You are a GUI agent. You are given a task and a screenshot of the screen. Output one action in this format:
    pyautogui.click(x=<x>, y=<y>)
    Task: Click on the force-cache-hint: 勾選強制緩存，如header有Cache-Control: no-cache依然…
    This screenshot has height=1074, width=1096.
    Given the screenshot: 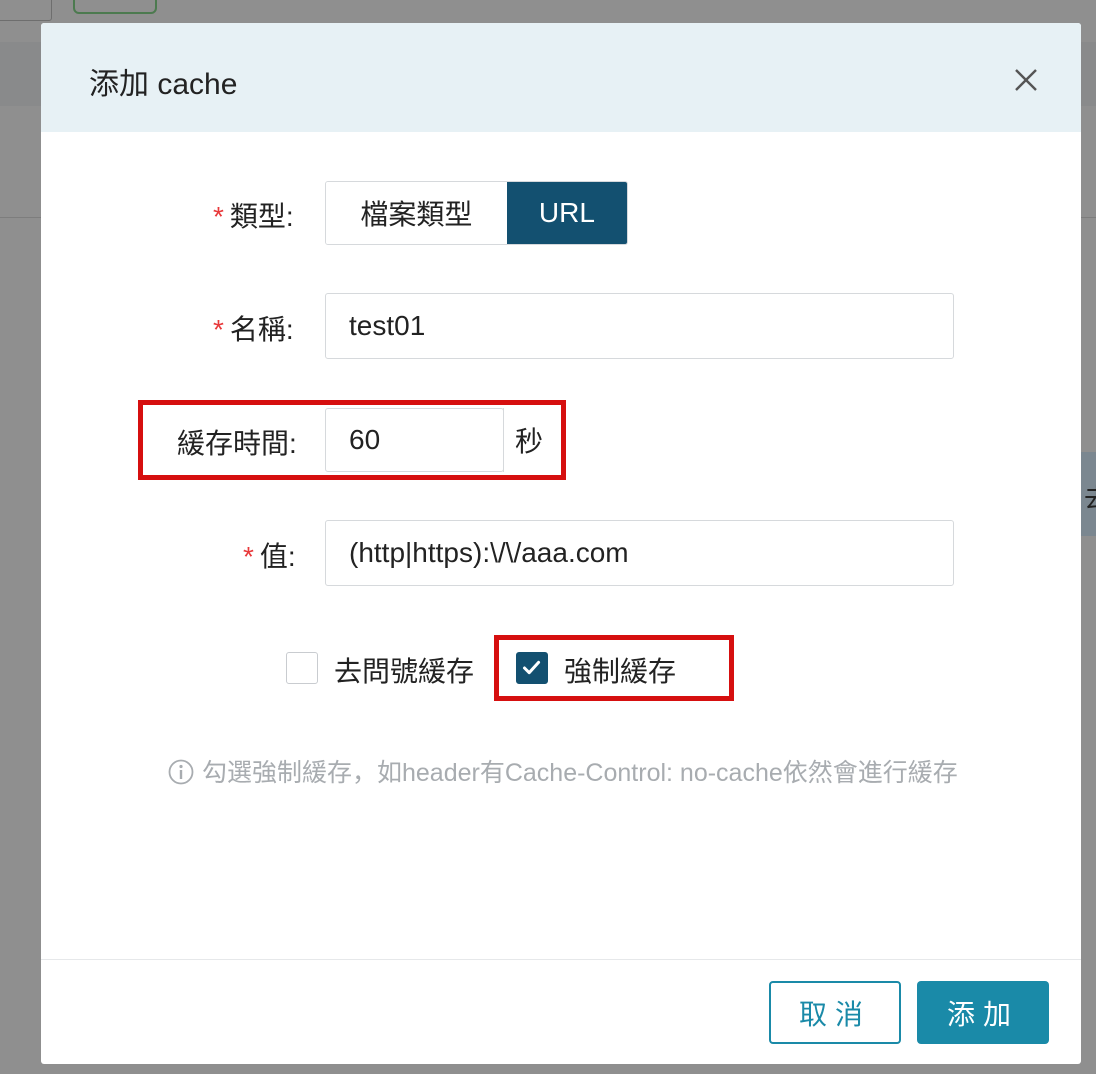 What is the action you would take?
    pyautogui.click(x=598, y=773)
    